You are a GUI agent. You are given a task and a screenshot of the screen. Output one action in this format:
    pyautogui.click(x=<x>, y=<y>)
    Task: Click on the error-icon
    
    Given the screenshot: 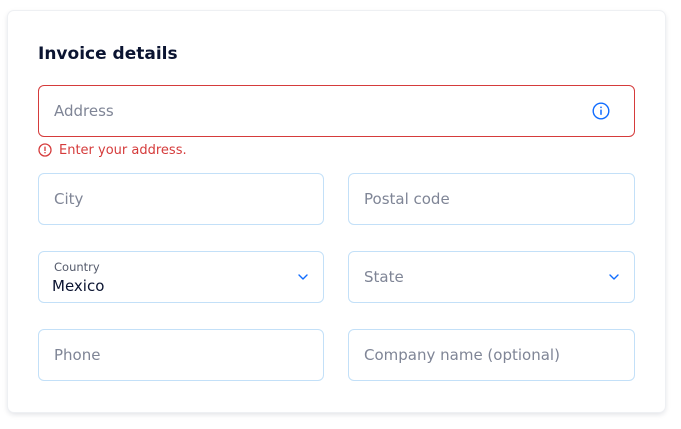 What is the action you would take?
    pyautogui.click(x=45, y=150)
    